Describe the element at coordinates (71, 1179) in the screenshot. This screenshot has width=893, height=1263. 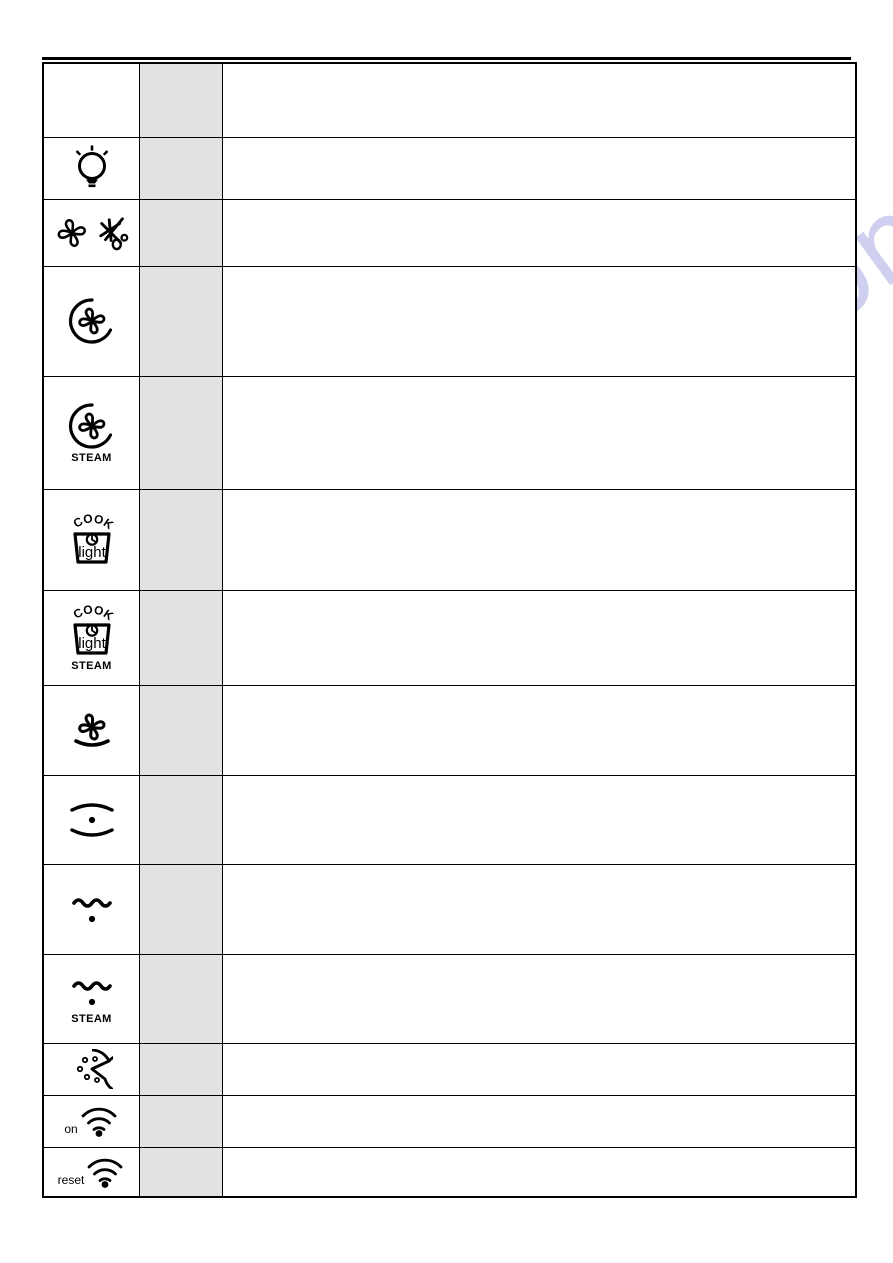
I see `wifi-reset-label: reset` at that location.